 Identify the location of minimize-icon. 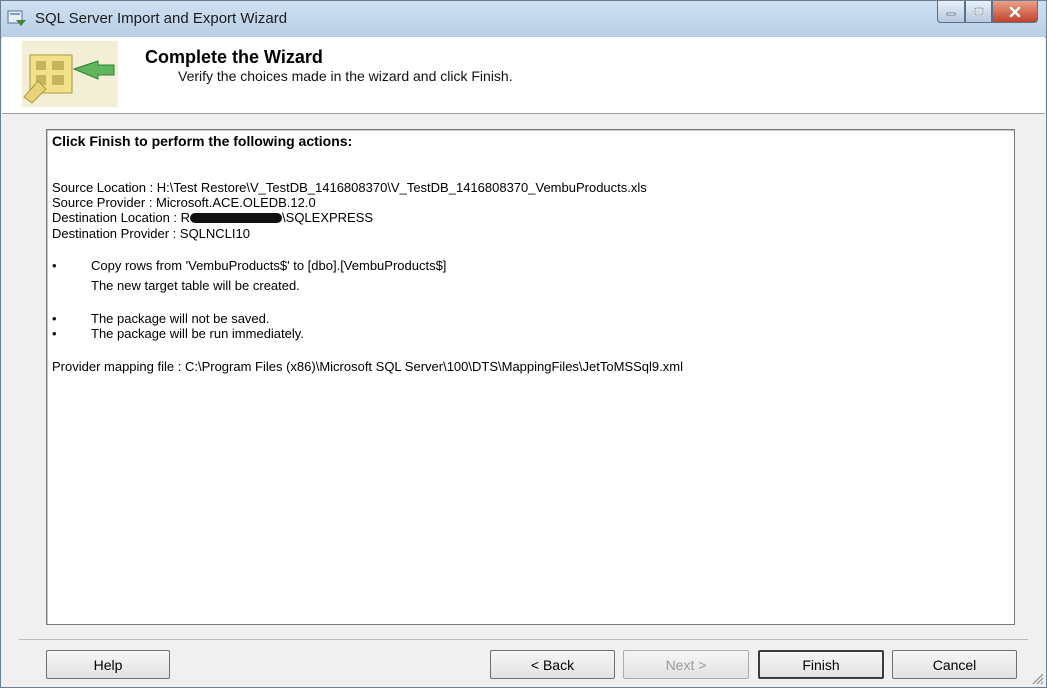
(951, 13).